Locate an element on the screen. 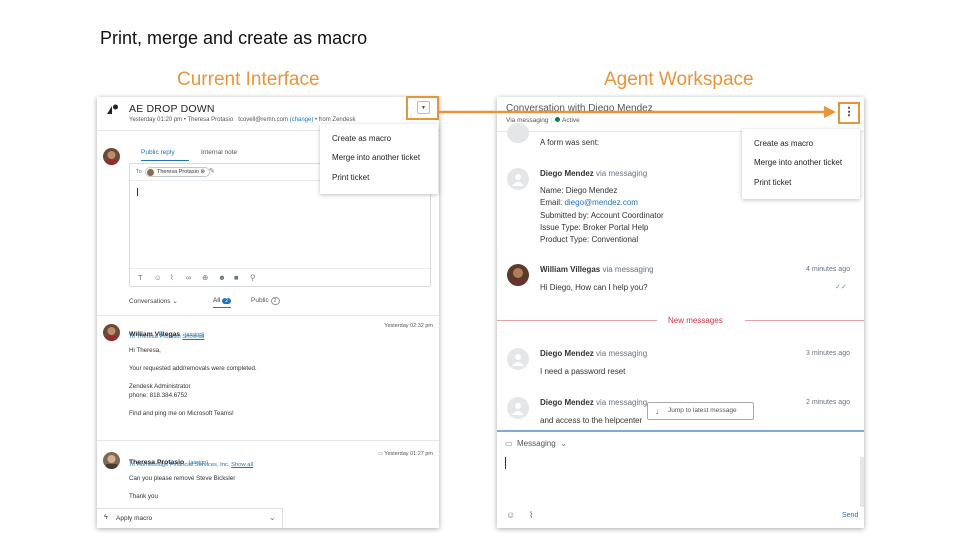 The width and height of the screenshot is (960, 540). lightning-icon: ϟ is located at coordinates (106, 517).